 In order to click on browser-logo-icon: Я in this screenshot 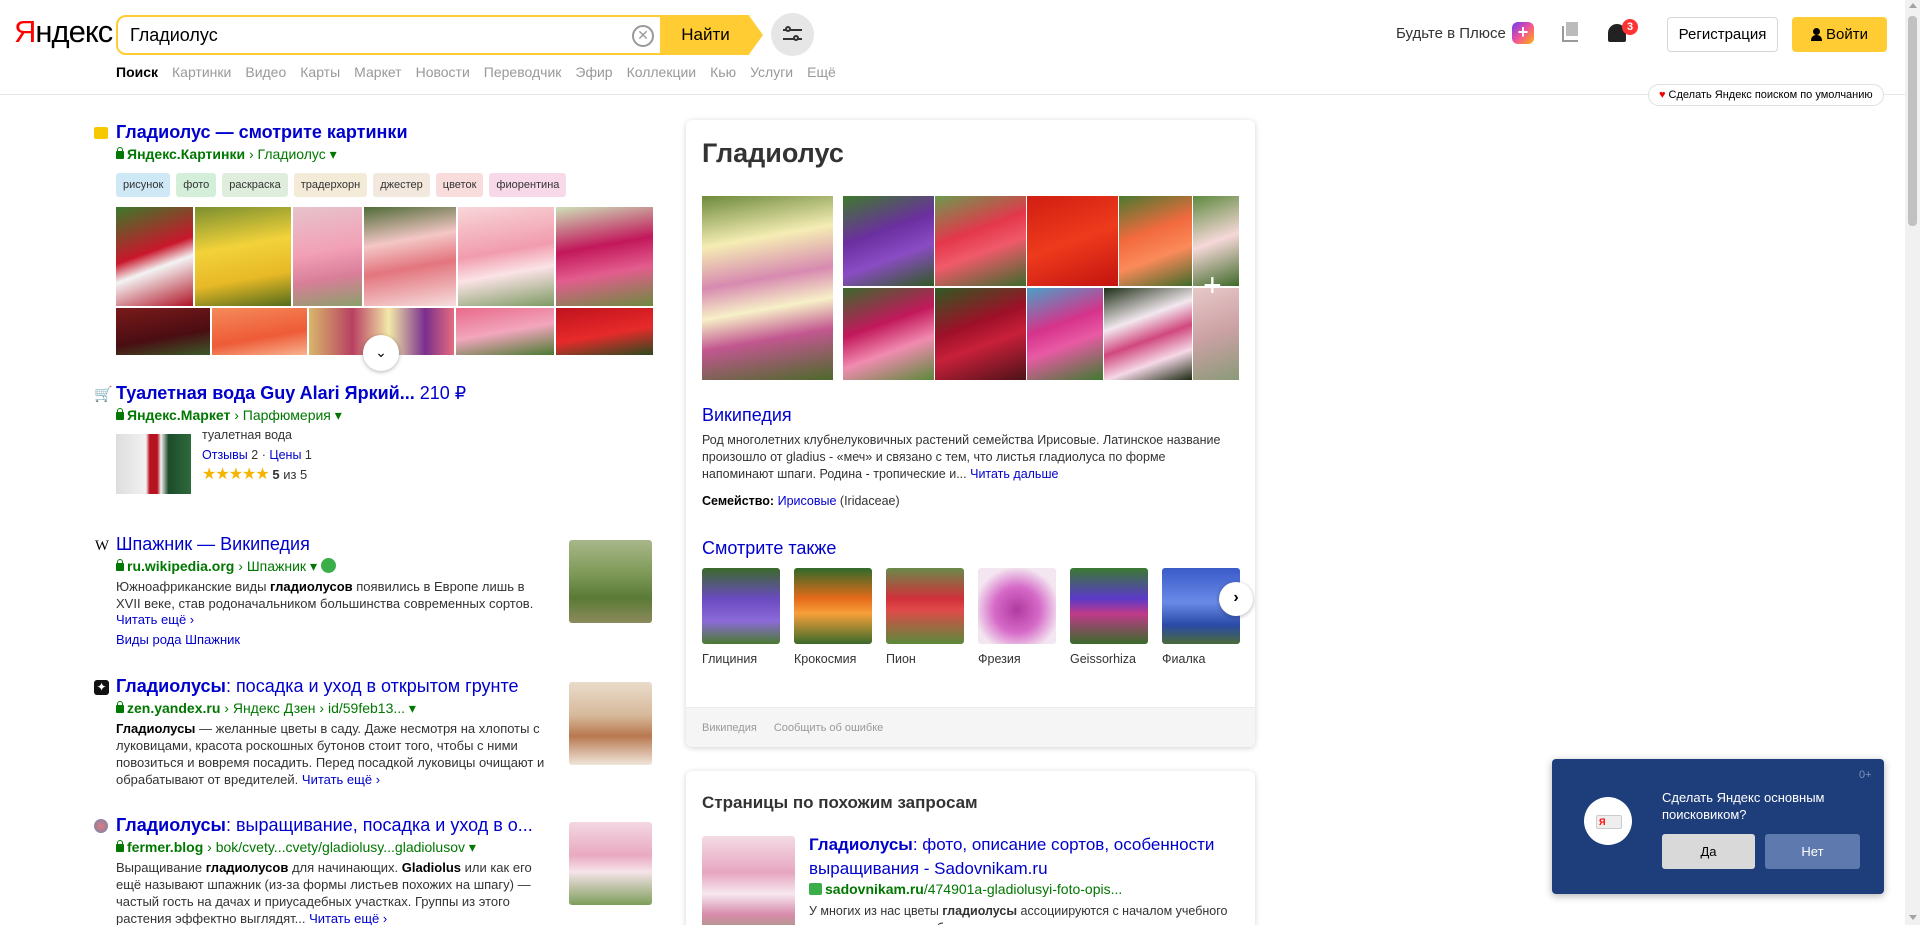, I will do `click(1608, 821)`.